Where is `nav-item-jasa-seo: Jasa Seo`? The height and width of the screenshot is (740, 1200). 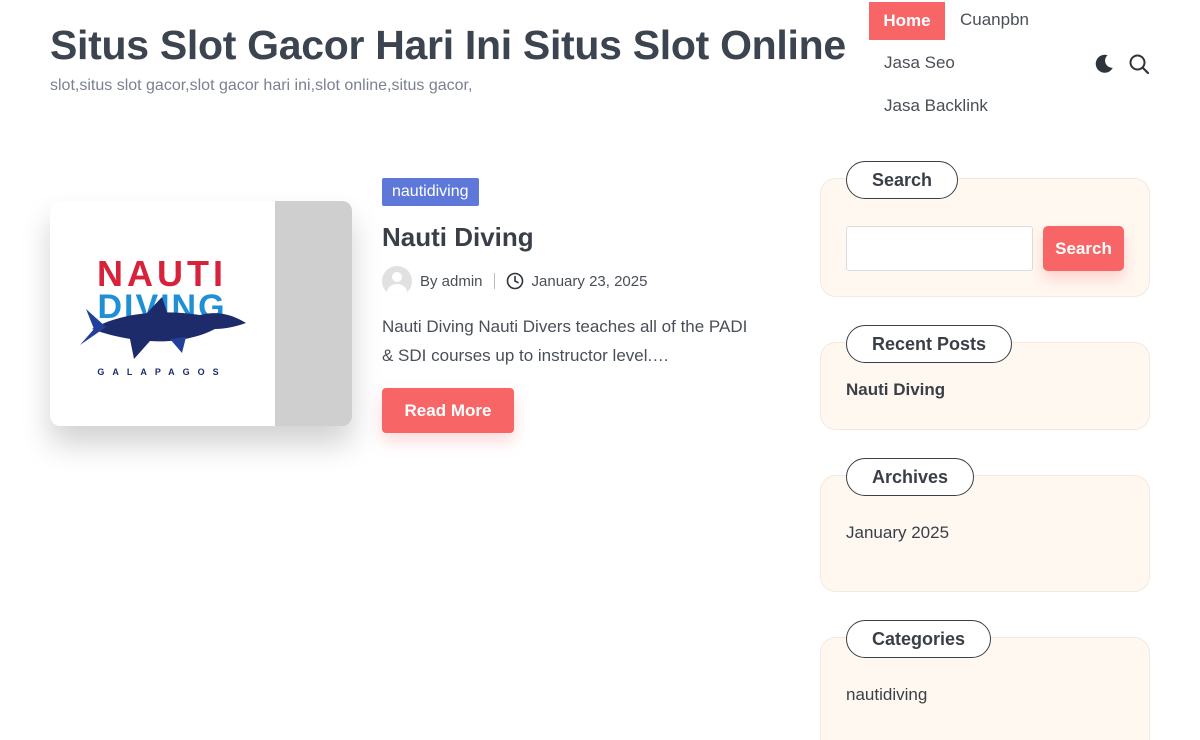
nav-item-jasa-seo: Jasa Seo is located at coordinates (919, 63).